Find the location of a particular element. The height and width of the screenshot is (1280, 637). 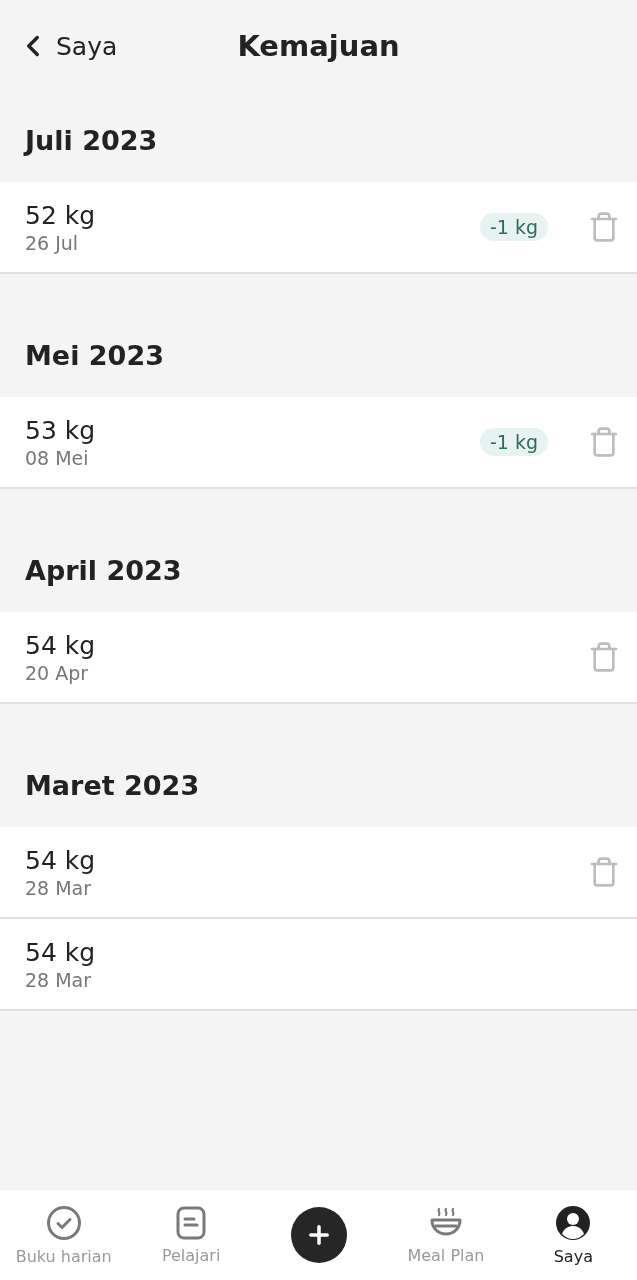

entry-date: 08 Mei is located at coordinates (57, 457).